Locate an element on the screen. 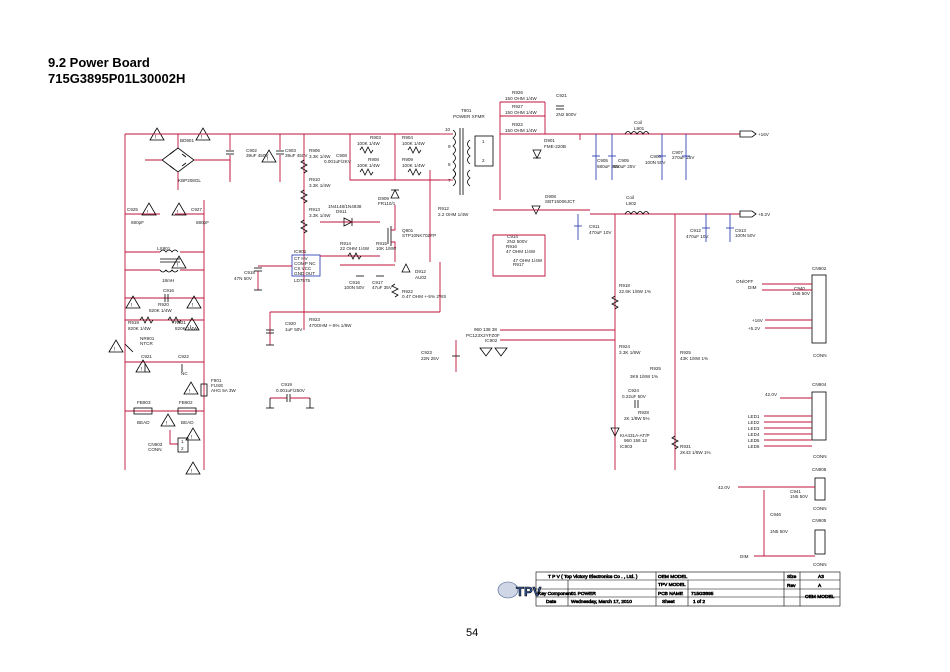 This screenshot has height=672, width=950. d912-label: D912 is located at coordinates (420, 271).